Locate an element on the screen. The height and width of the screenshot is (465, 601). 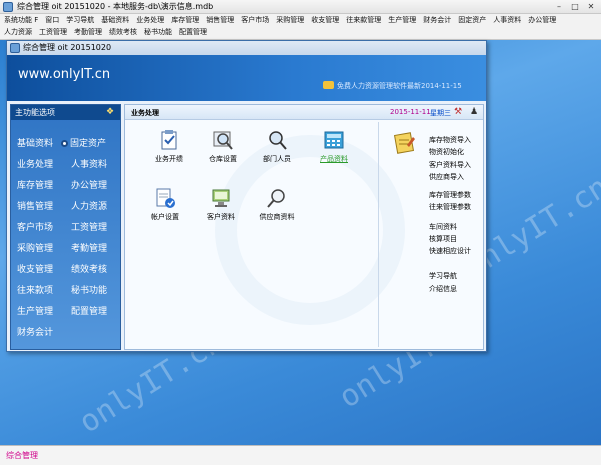
tile-label: 客户资料 is located at coordinates (221, 217).